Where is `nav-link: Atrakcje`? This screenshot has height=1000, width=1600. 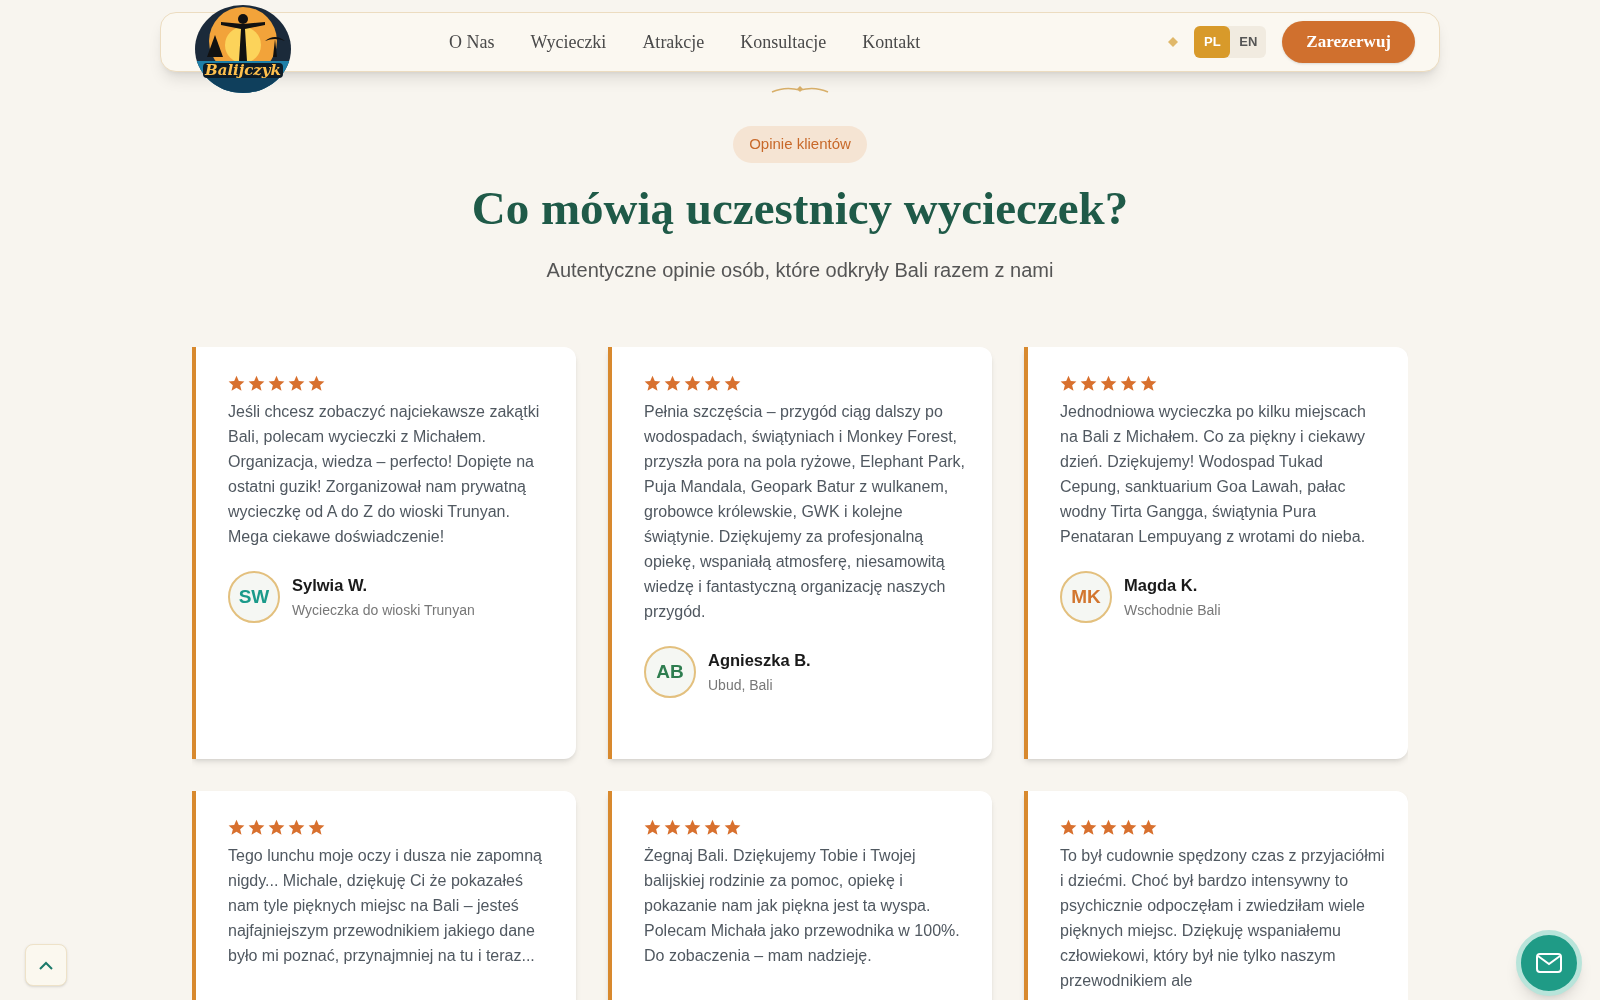
nav-link: Atrakcje is located at coordinates (673, 42).